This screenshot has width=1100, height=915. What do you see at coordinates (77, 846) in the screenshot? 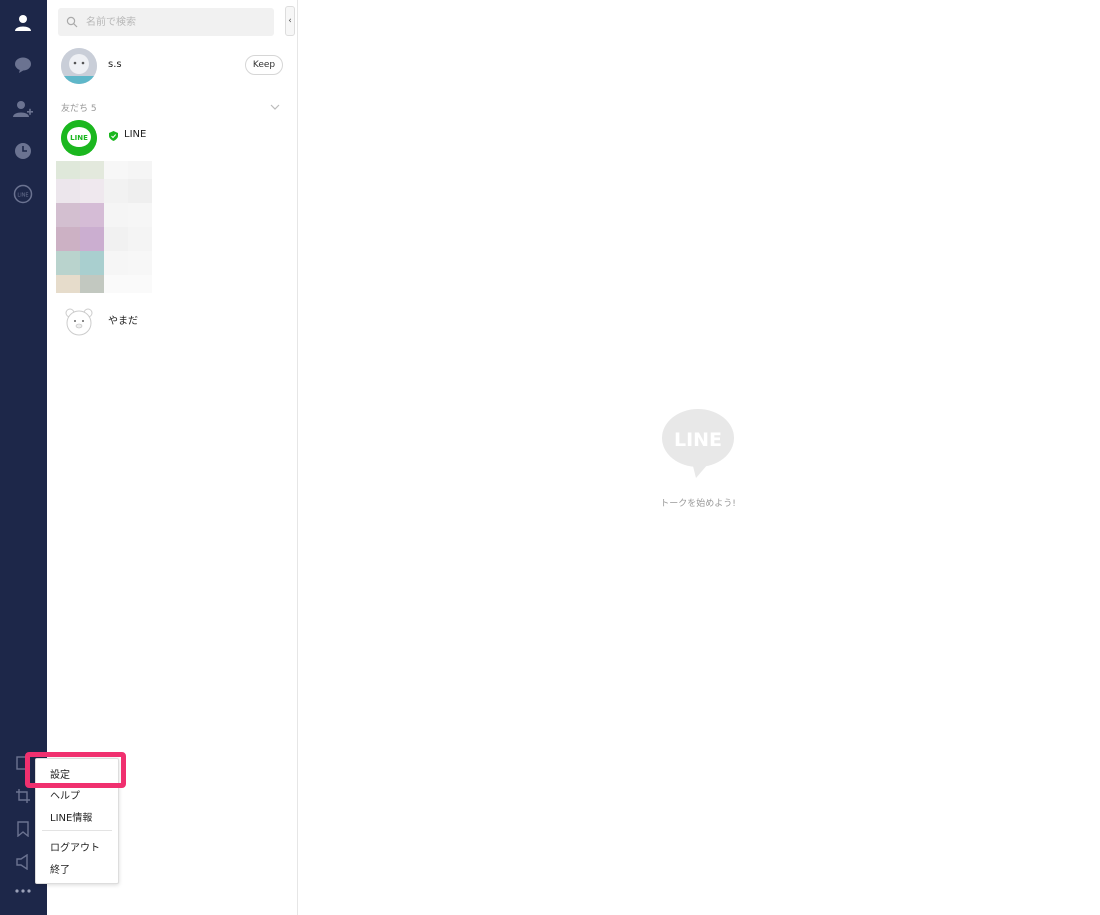
I see `menu-item-logout: ログアウト` at bounding box center [77, 846].